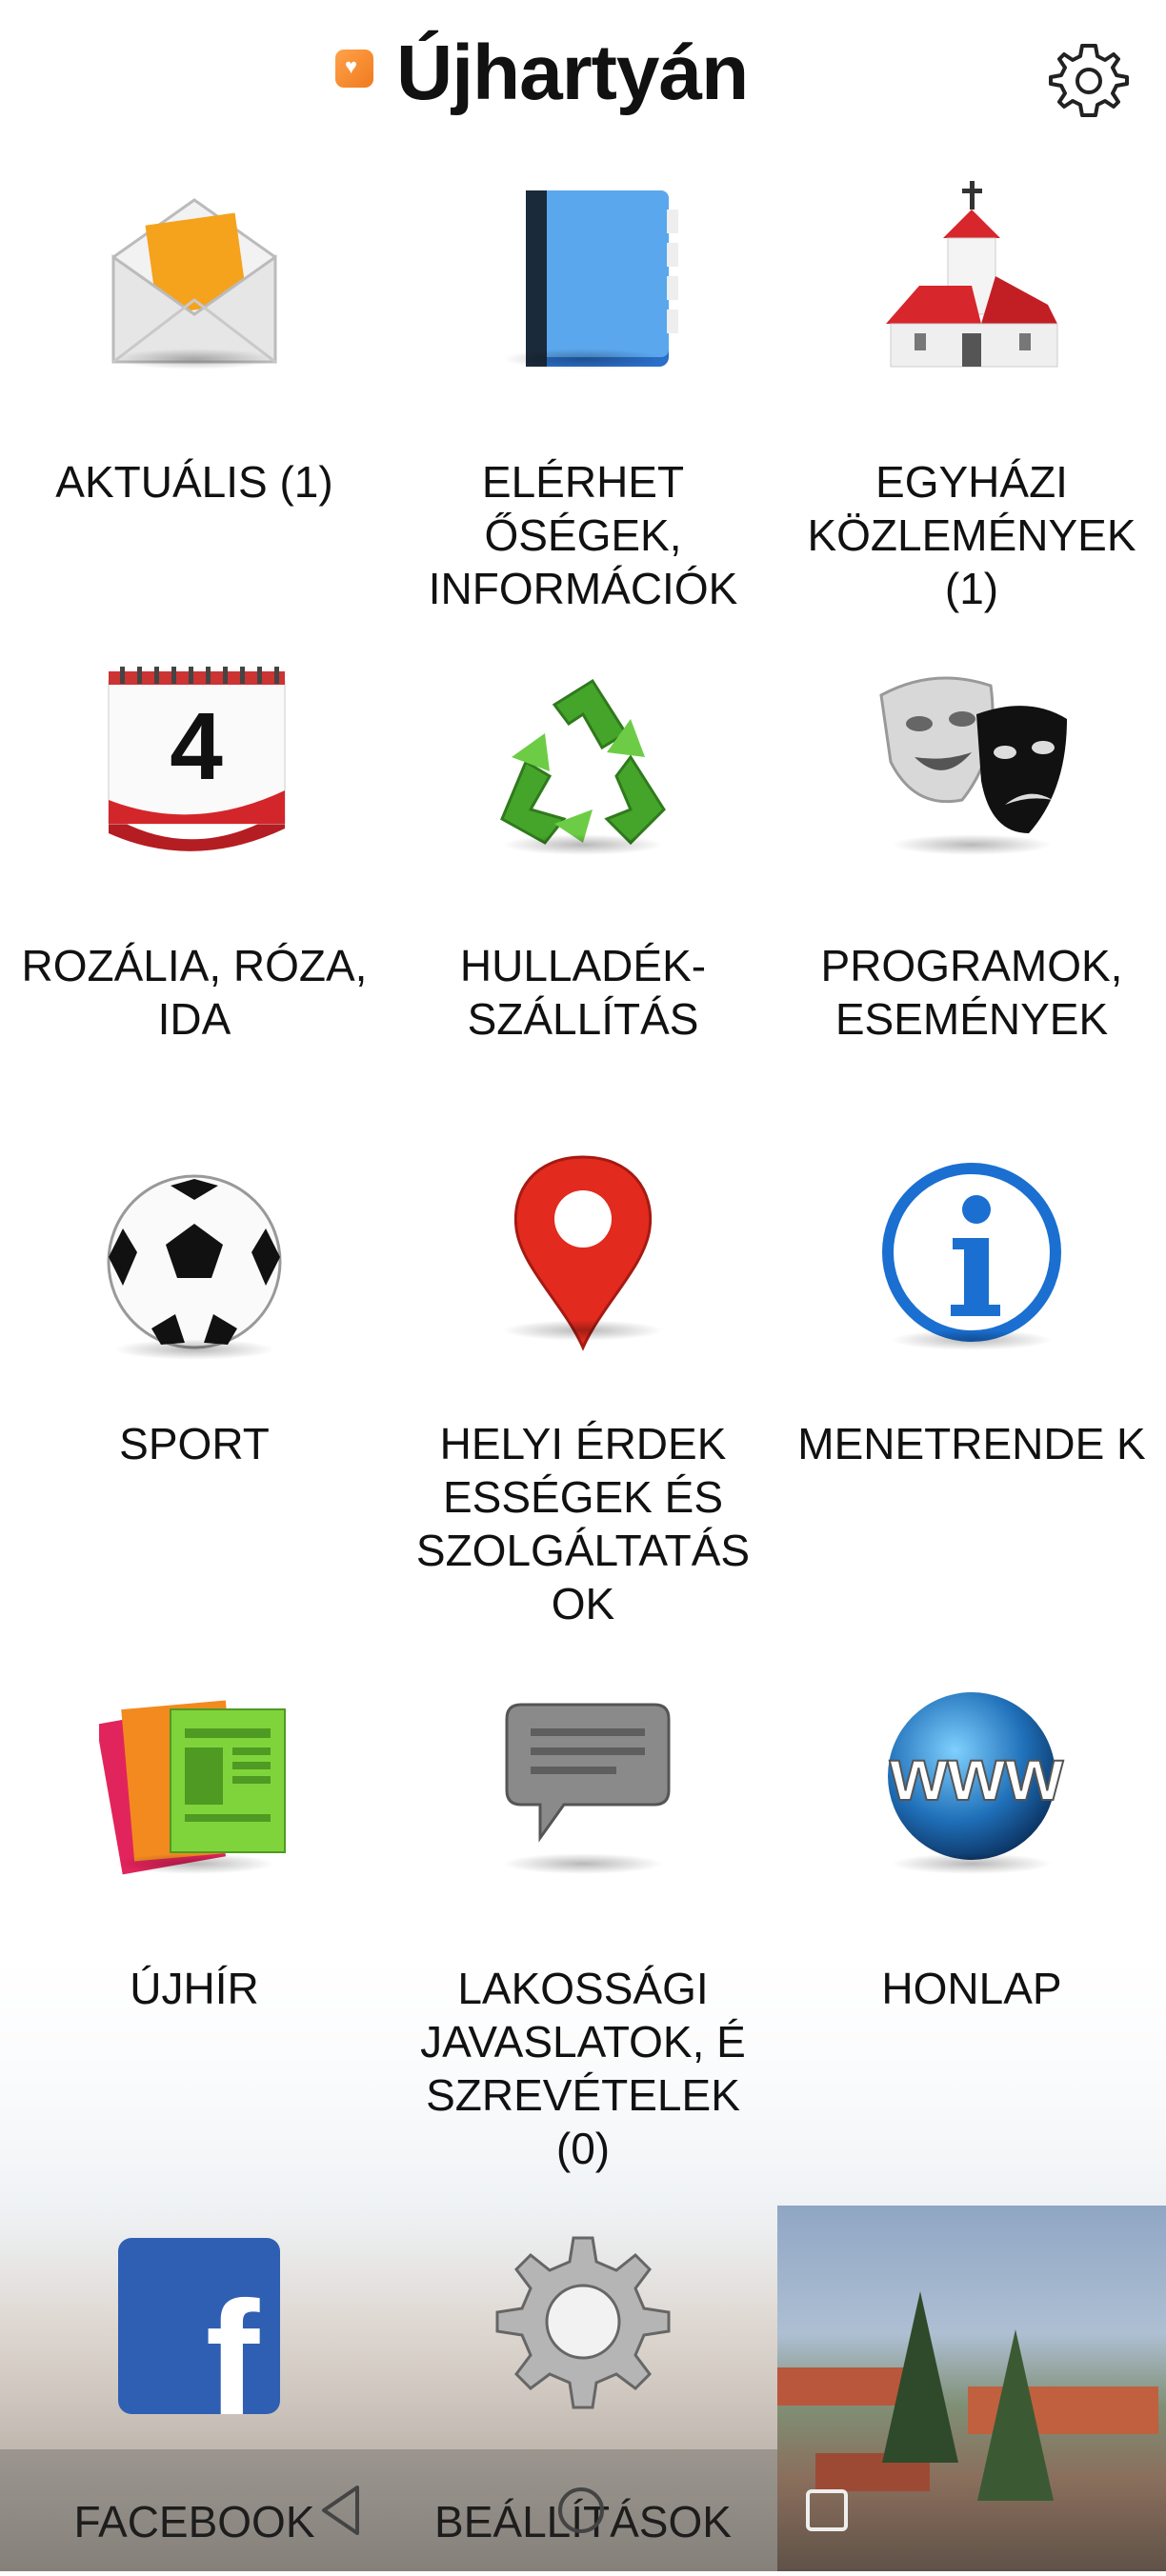  Describe the element at coordinates (195, 2338) in the screenshot. I see `facebook-icon: f` at that location.